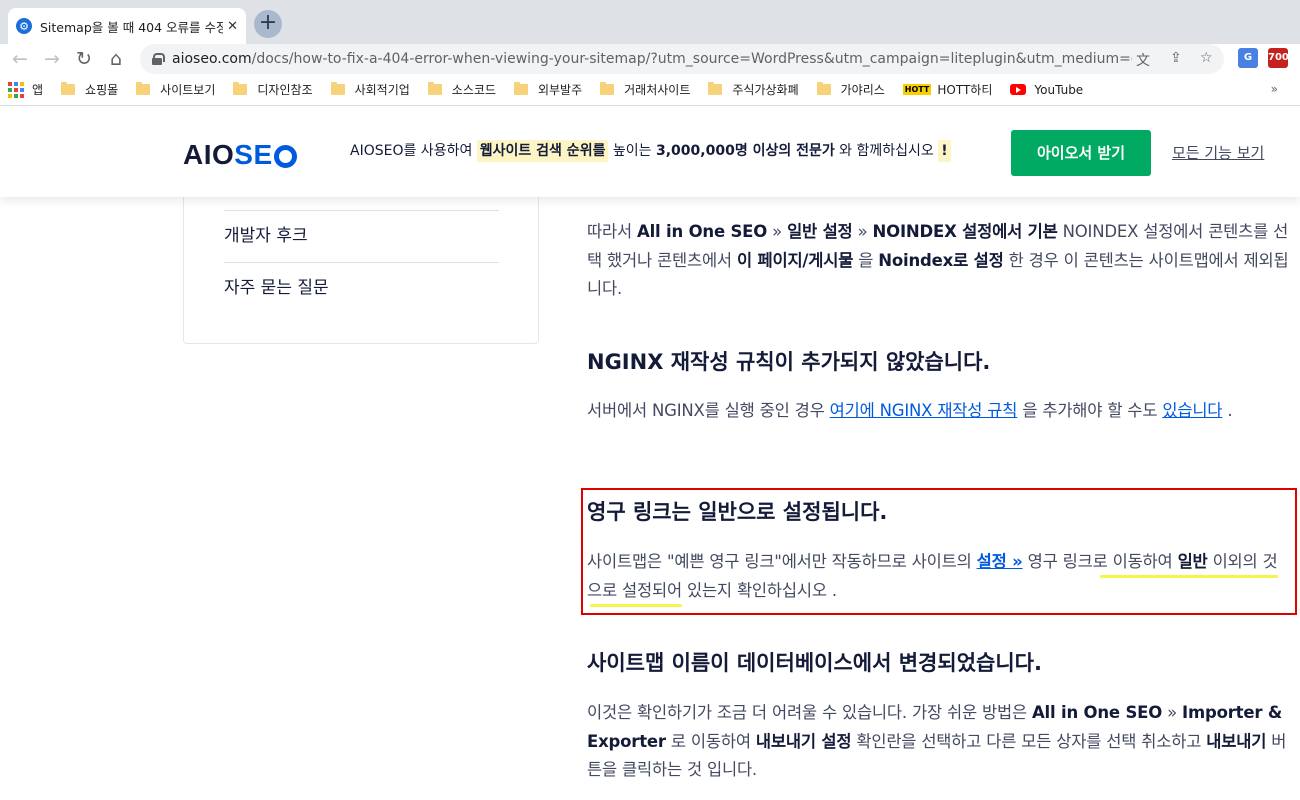  Describe the element at coordinates (102, 90) in the screenshot. I see `bookmark-label: 쇼핑몰` at that location.